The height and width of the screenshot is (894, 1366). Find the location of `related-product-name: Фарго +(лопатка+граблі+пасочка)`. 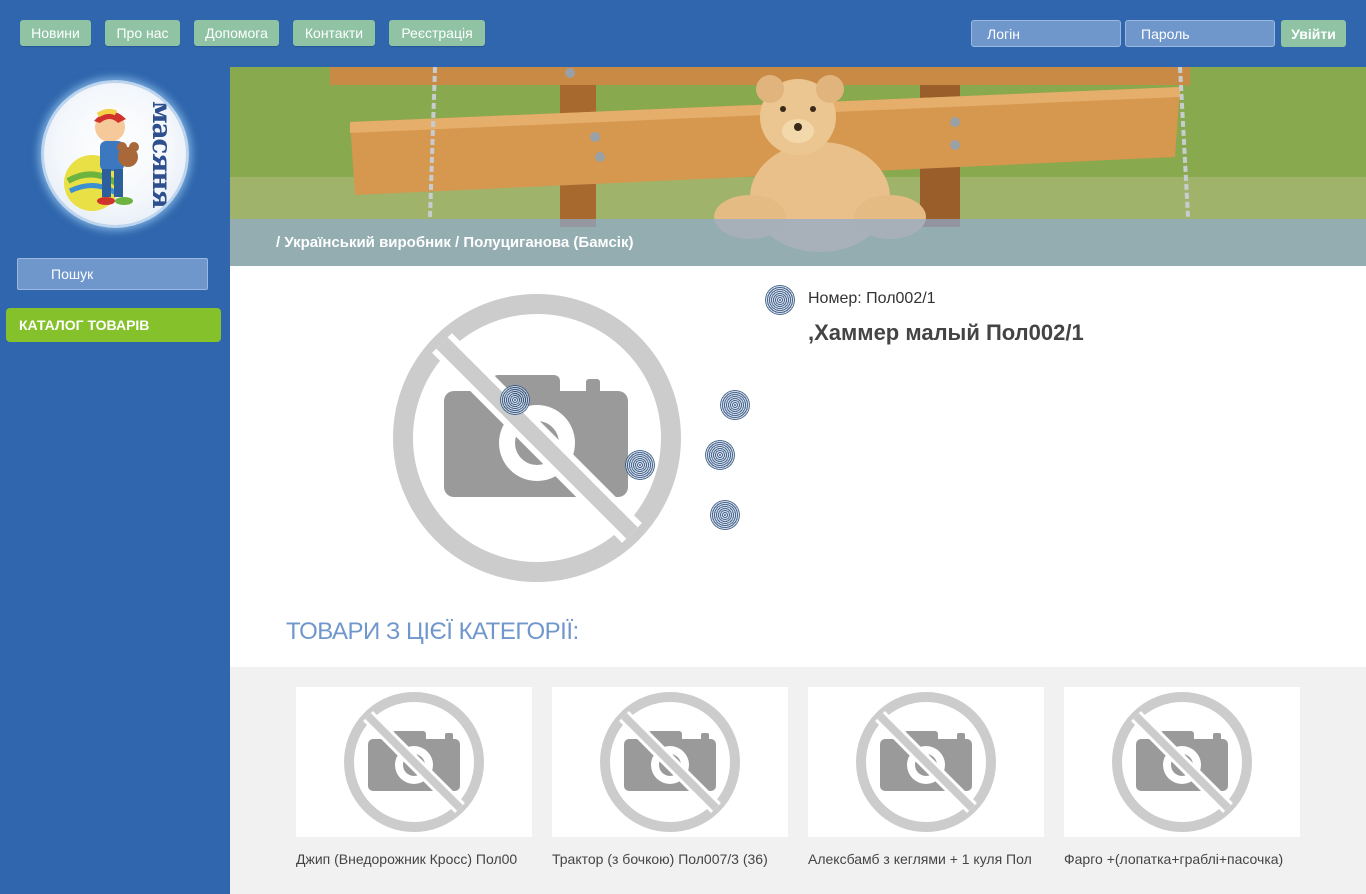

related-product-name: Фарго +(лопатка+граблі+пасочка) is located at coordinates (1184, 859).